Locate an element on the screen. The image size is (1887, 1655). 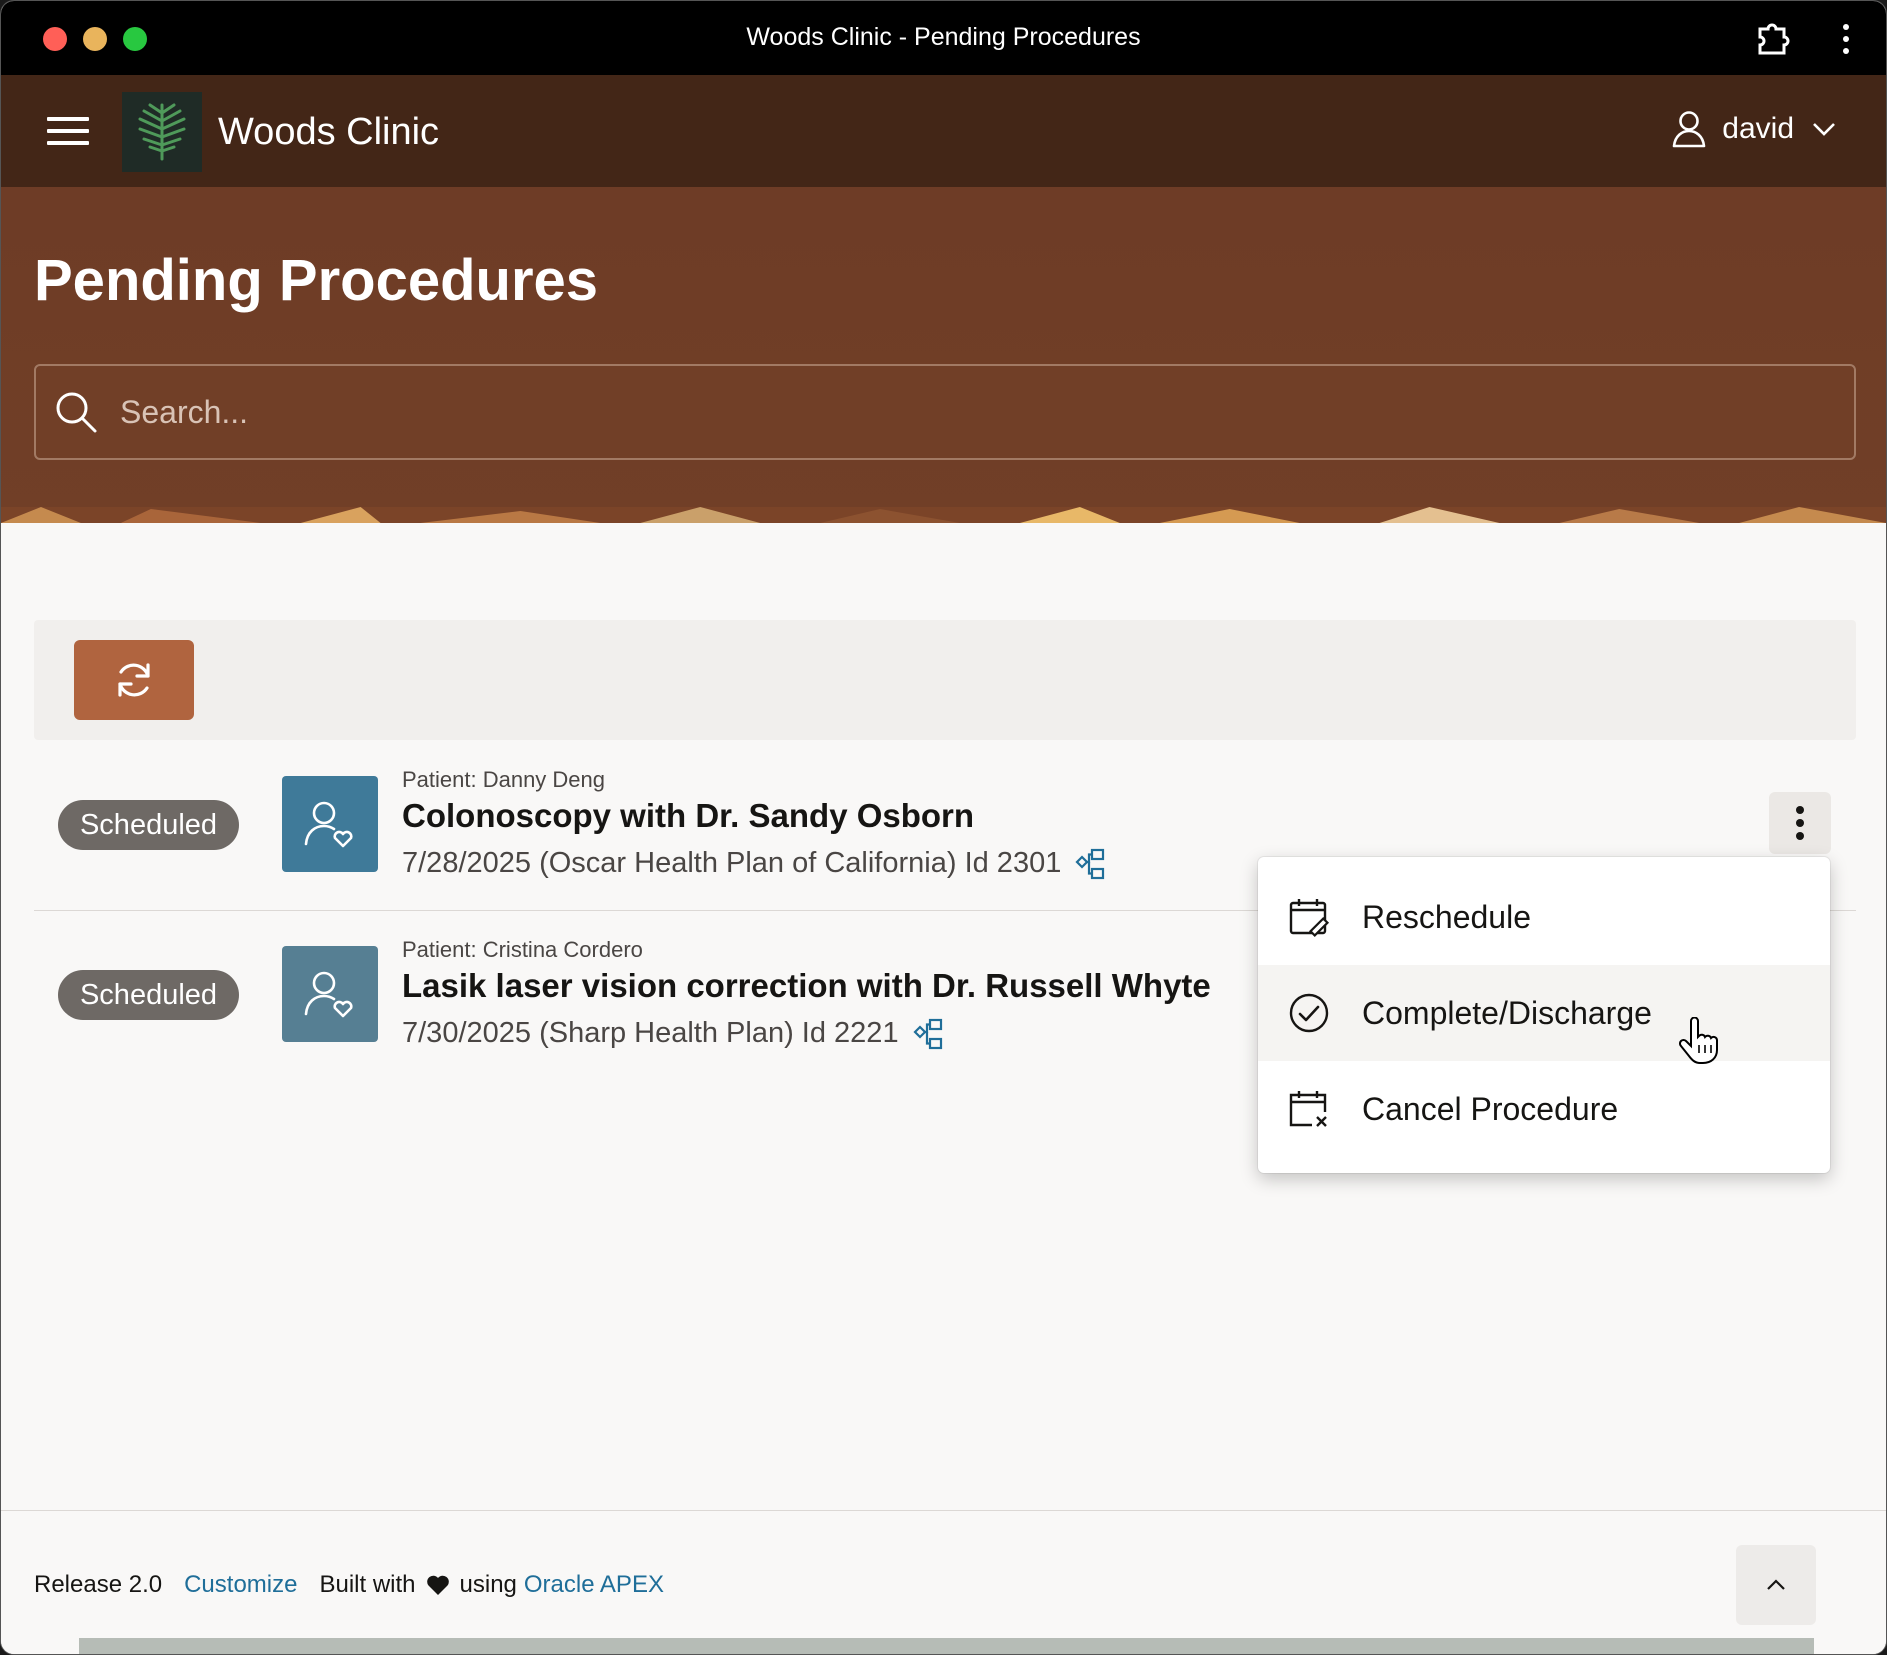
chevron-up-icon is located at coordinates (1776, 1584).